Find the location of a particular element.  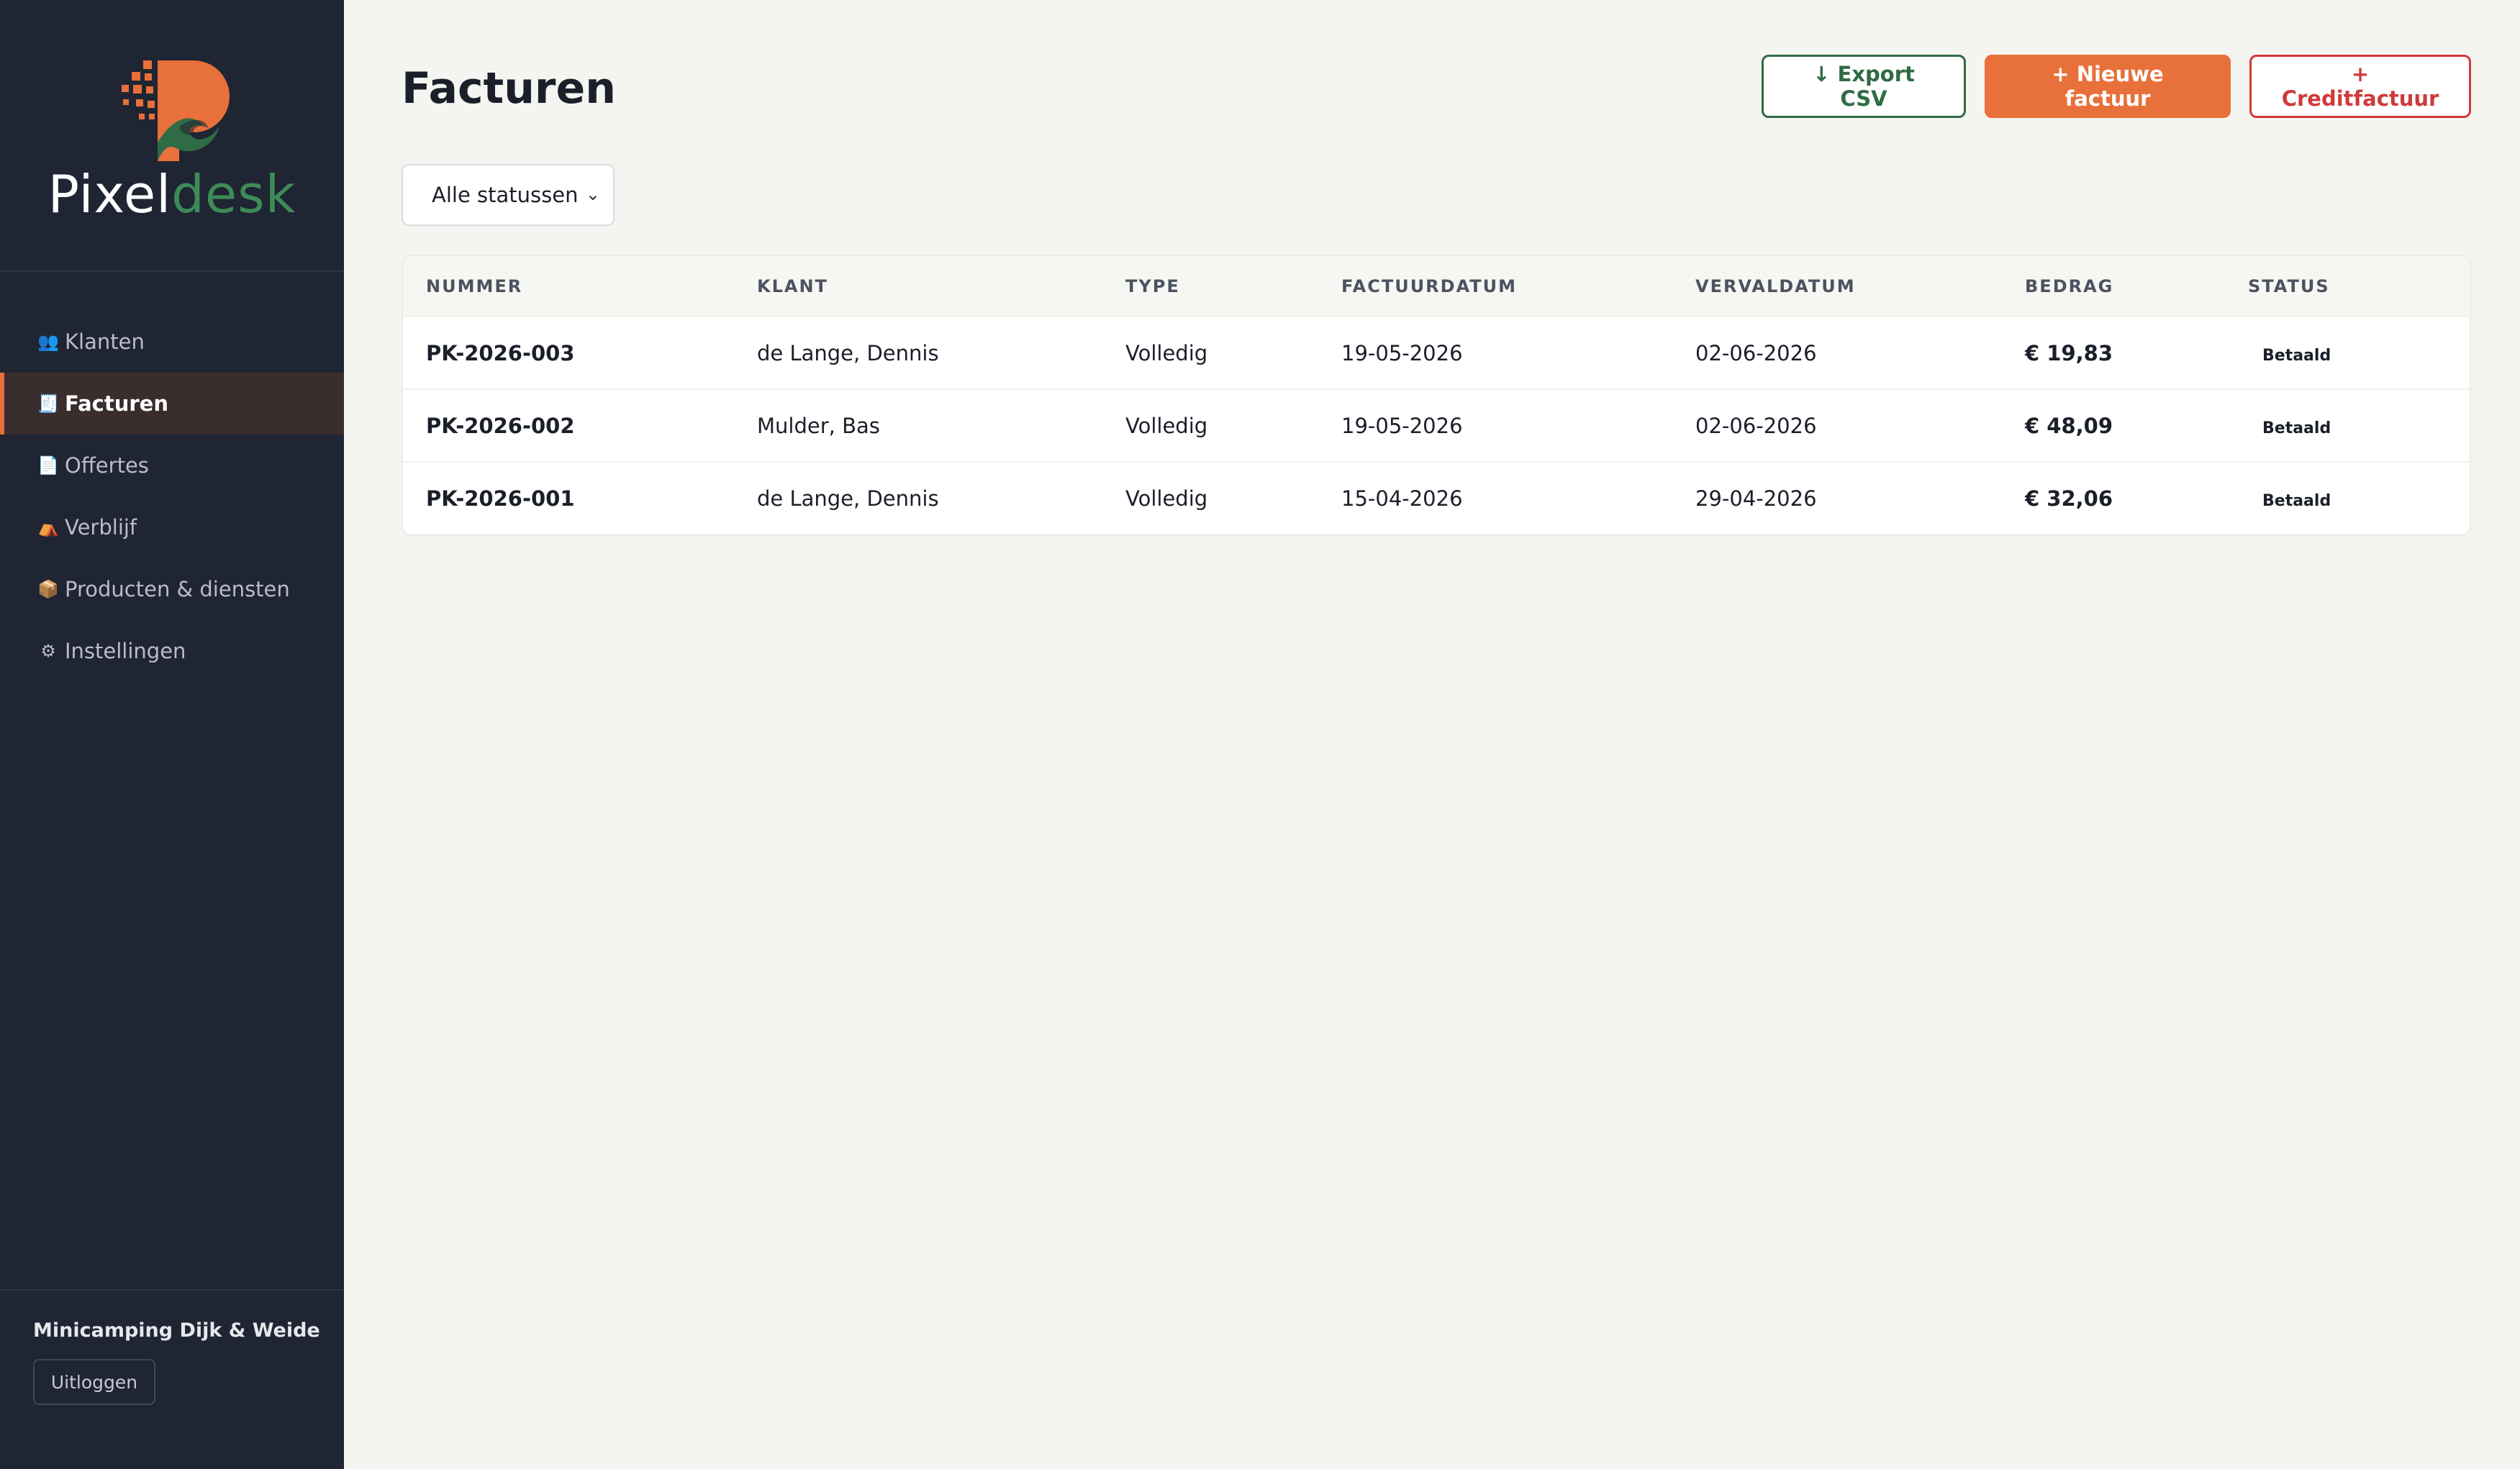

box-icon: 📦 is located at coordinates (48, 589).